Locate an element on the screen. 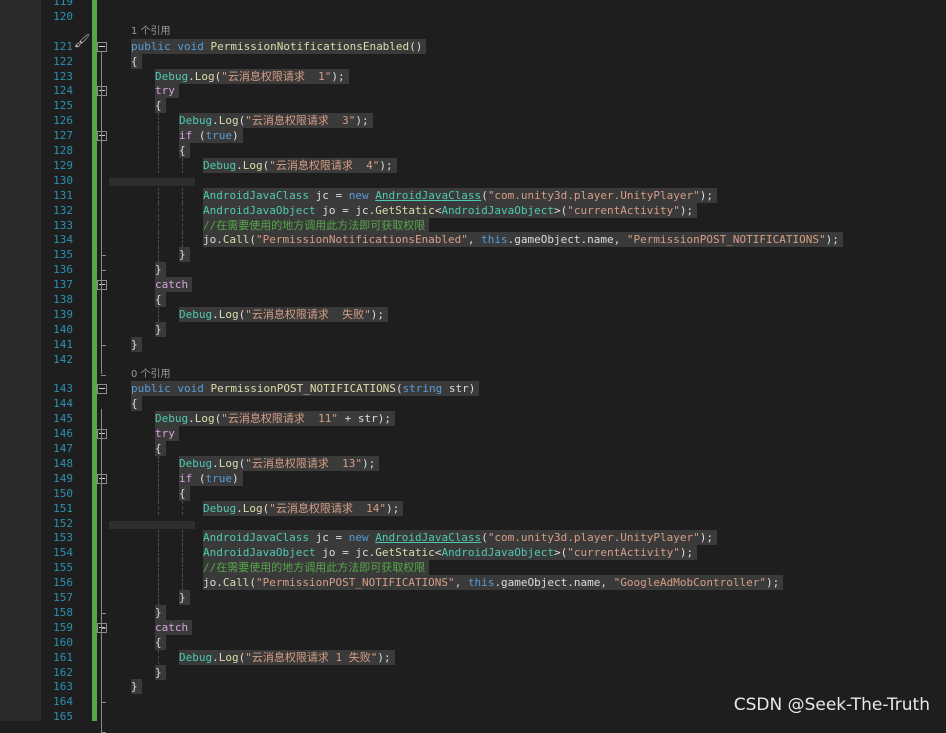 This screenshot has height=733, width=946. code-line: Debug.Log("云消息权限请求 3"); is located at coordinates (276, 121).